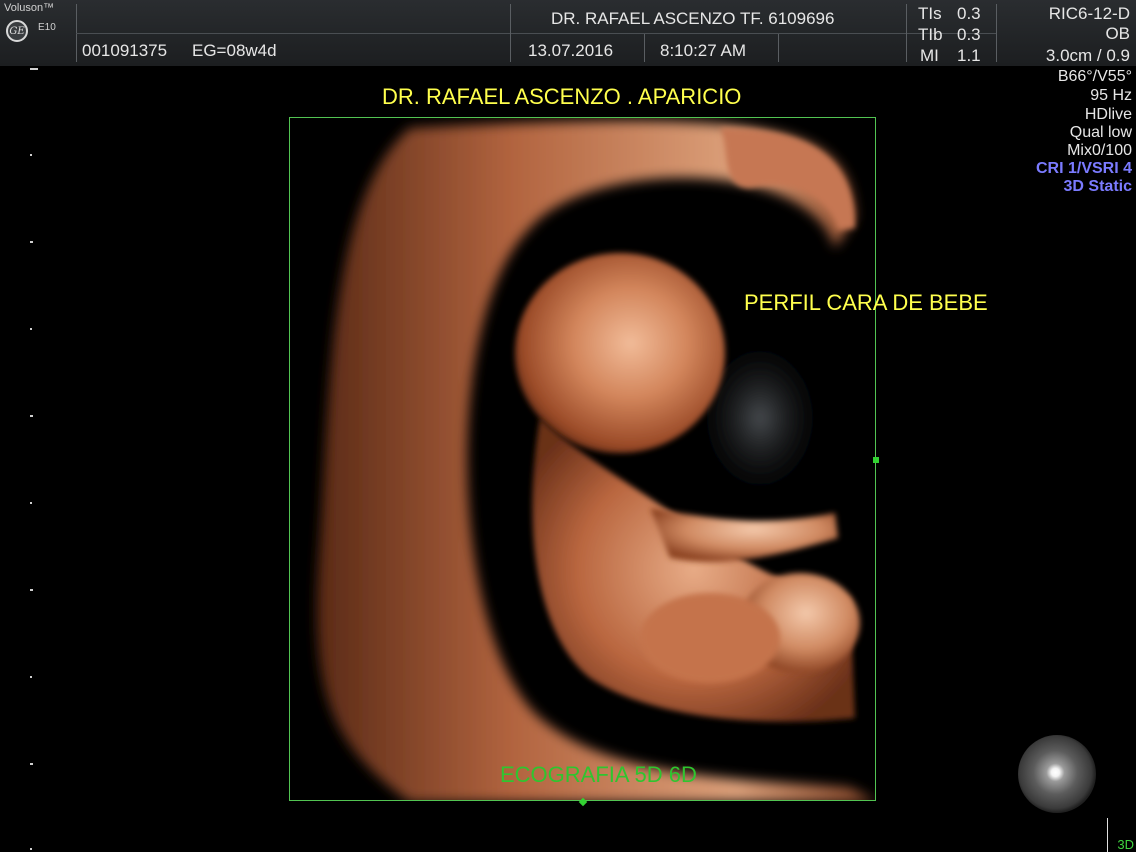  What do you see at coordinates (930, 34) in the screenshot?
I see `ti-label: TIb` at bounding box center [930, 34].